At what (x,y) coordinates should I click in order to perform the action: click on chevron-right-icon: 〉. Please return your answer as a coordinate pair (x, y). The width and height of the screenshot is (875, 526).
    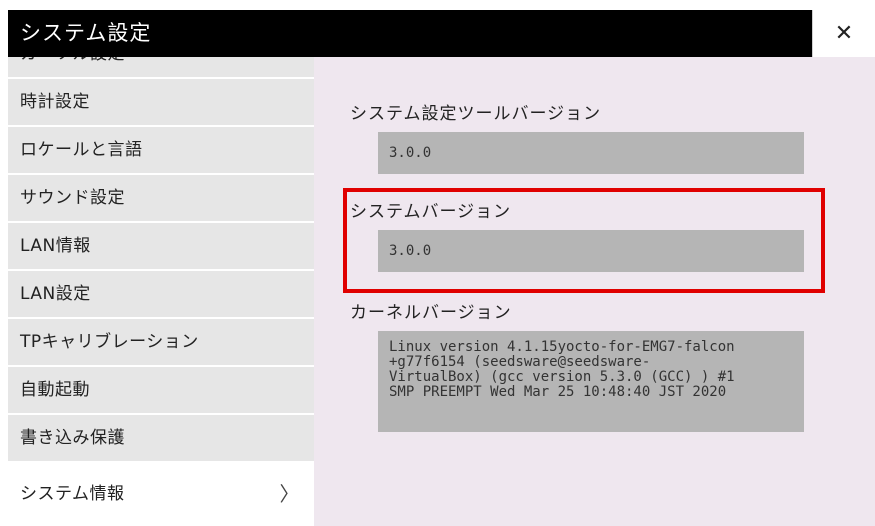
    Looking at the image, I should click on (289, 494).